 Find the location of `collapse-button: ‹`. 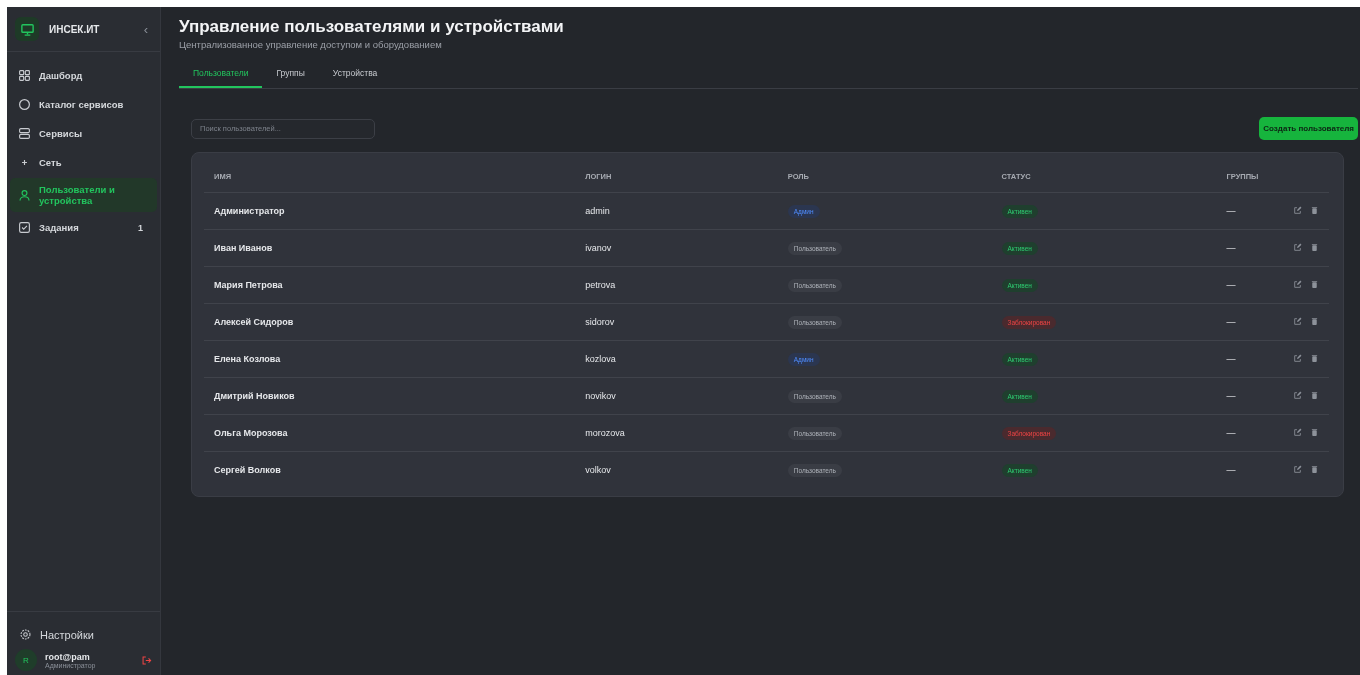

collapse-button: ‹ is located at coordinates (145, 29).